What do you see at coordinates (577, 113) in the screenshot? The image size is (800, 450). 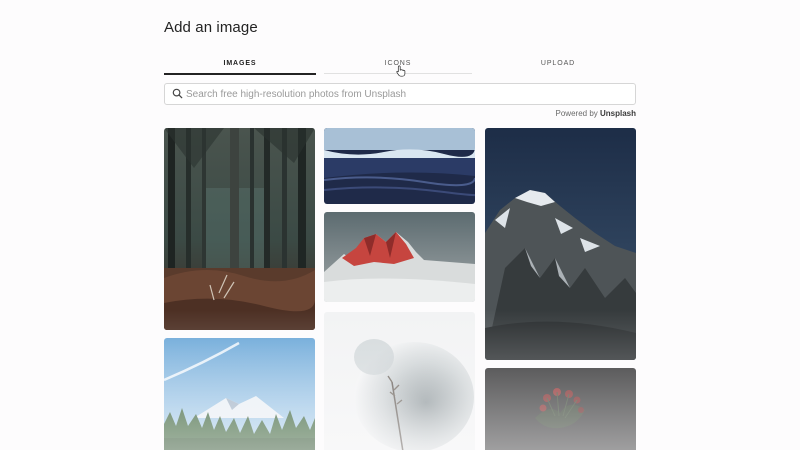 I see `attribution-prefix: Powered by` at bounding box center [577, 113].